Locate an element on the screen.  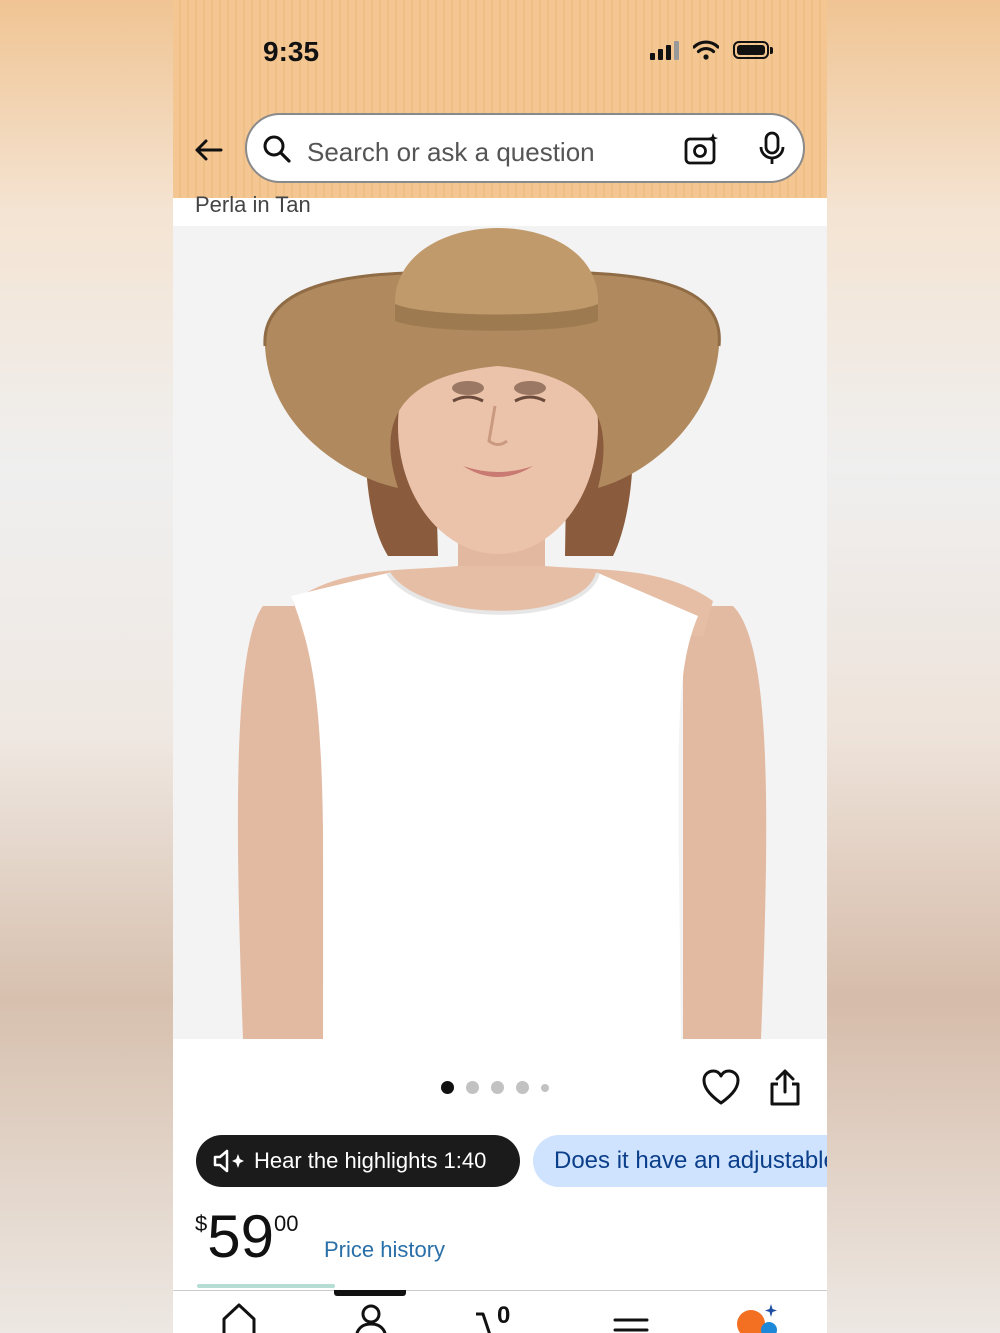
header: 9:35 Search or ask a question is located at coordinates (500, 99).